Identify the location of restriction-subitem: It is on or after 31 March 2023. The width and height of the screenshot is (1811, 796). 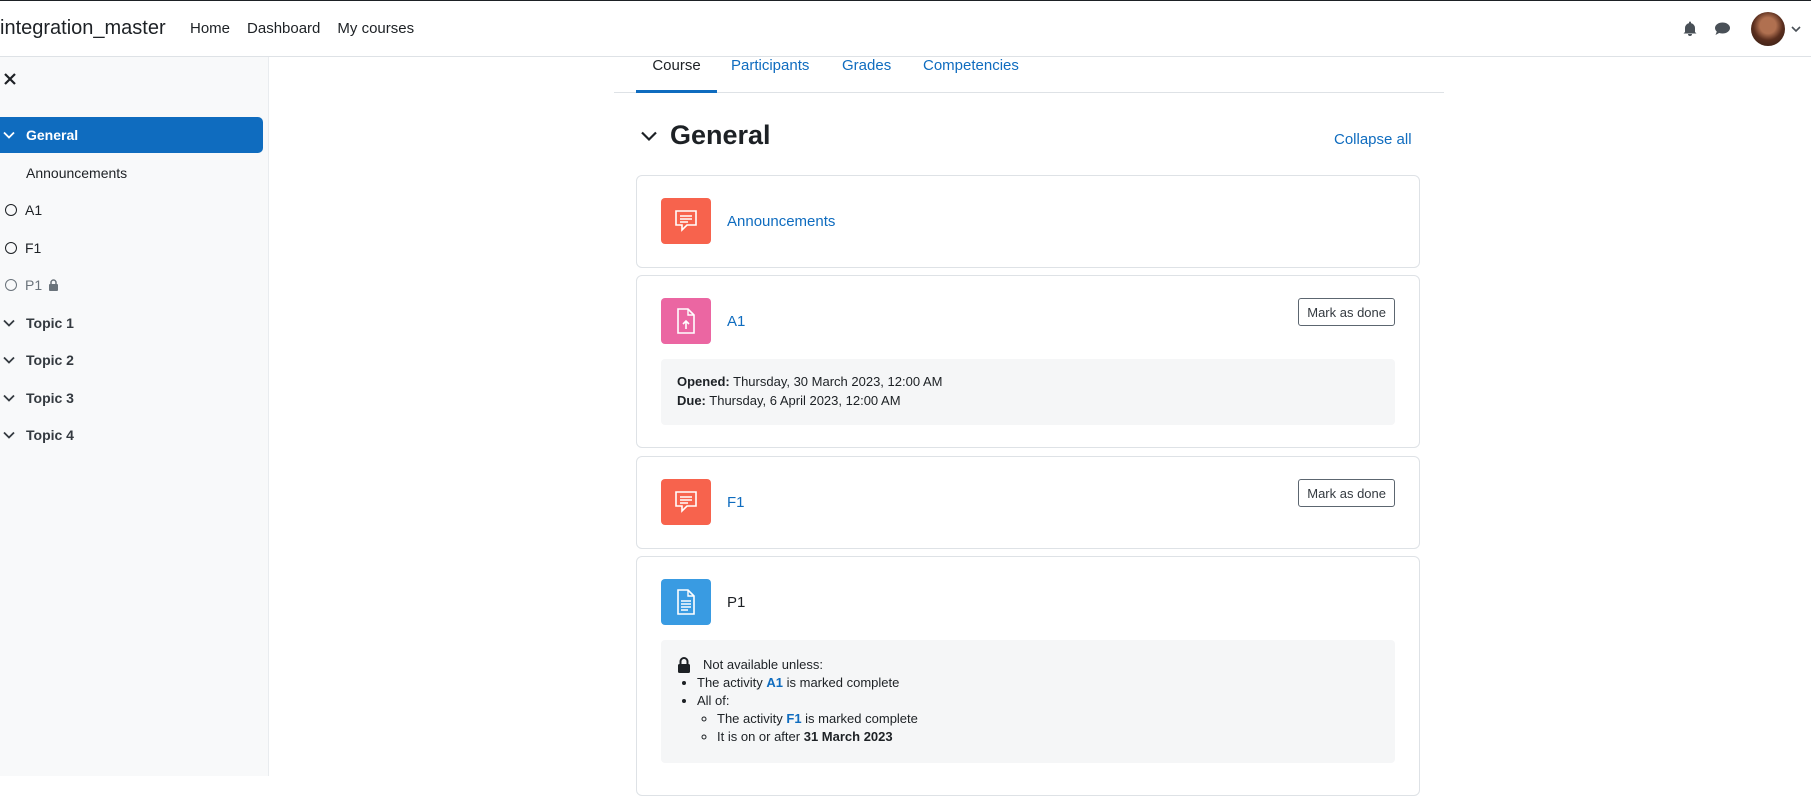
(1048, 737).